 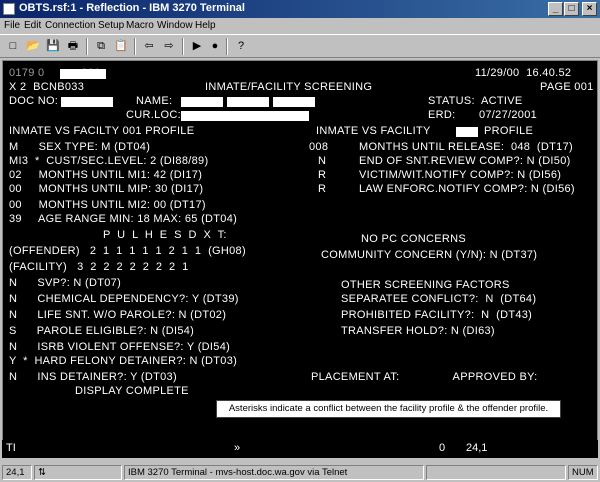 What do you see at coordinates (175, 25) in the screenshot?
I see `menu-window: Window` at bounding box center [175, 25].